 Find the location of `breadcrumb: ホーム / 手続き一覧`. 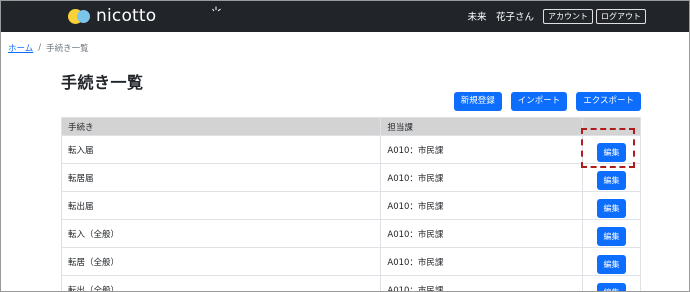

breadcrumb: ホーム / 手続き一覧 is located at coordinates (48, 48).